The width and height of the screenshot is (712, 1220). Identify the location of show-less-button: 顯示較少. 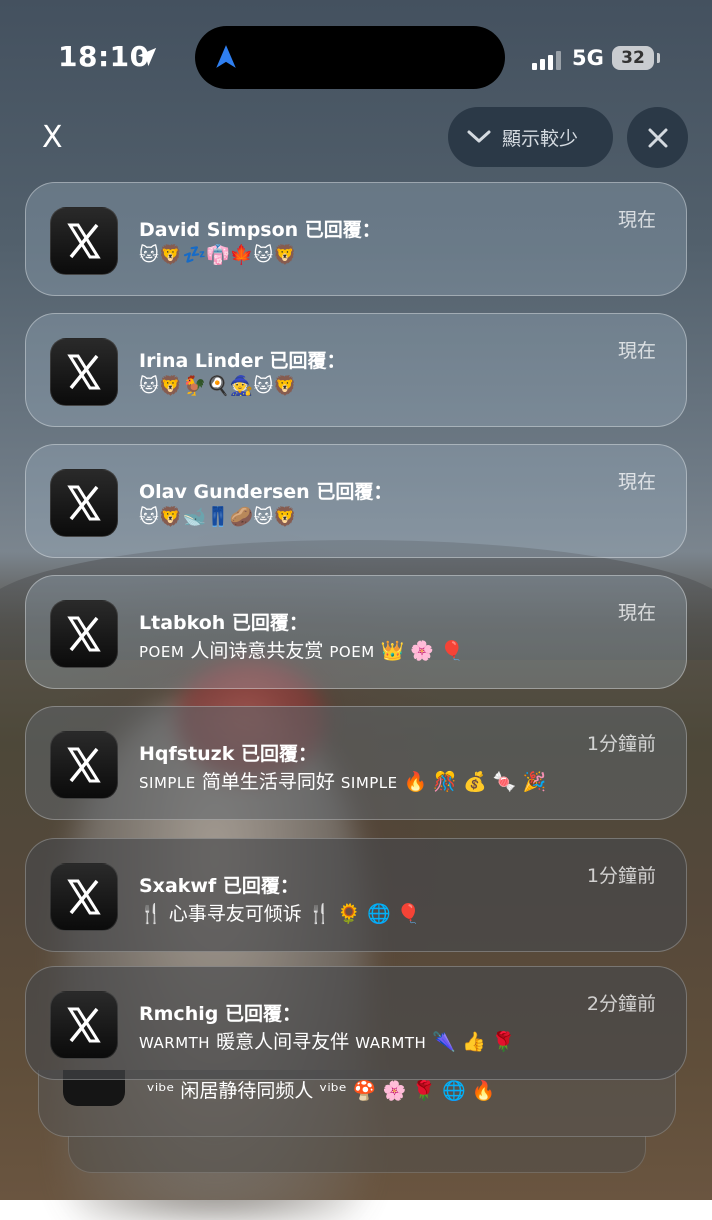
(530, 137).